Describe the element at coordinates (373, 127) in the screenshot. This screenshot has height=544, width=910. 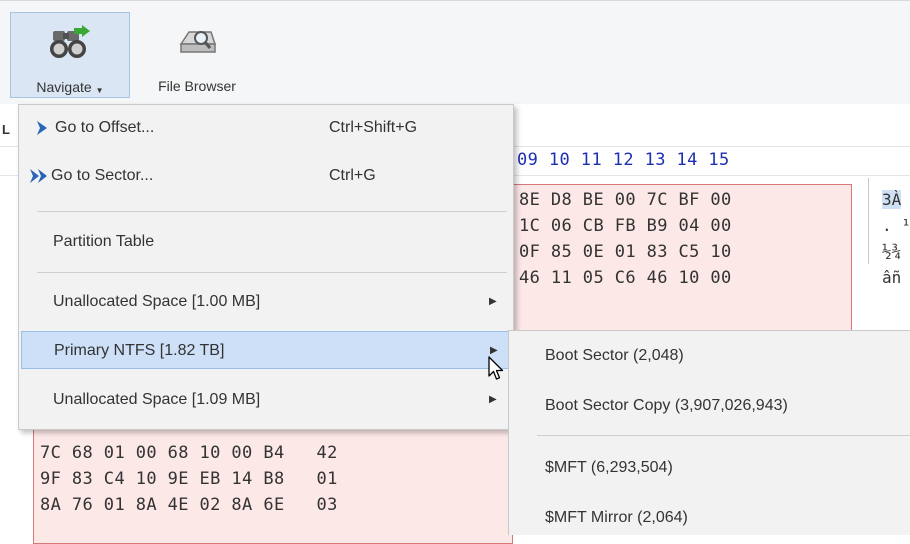
I see `menu-item-shortcut: Ctrl+Shift+G` at that location.